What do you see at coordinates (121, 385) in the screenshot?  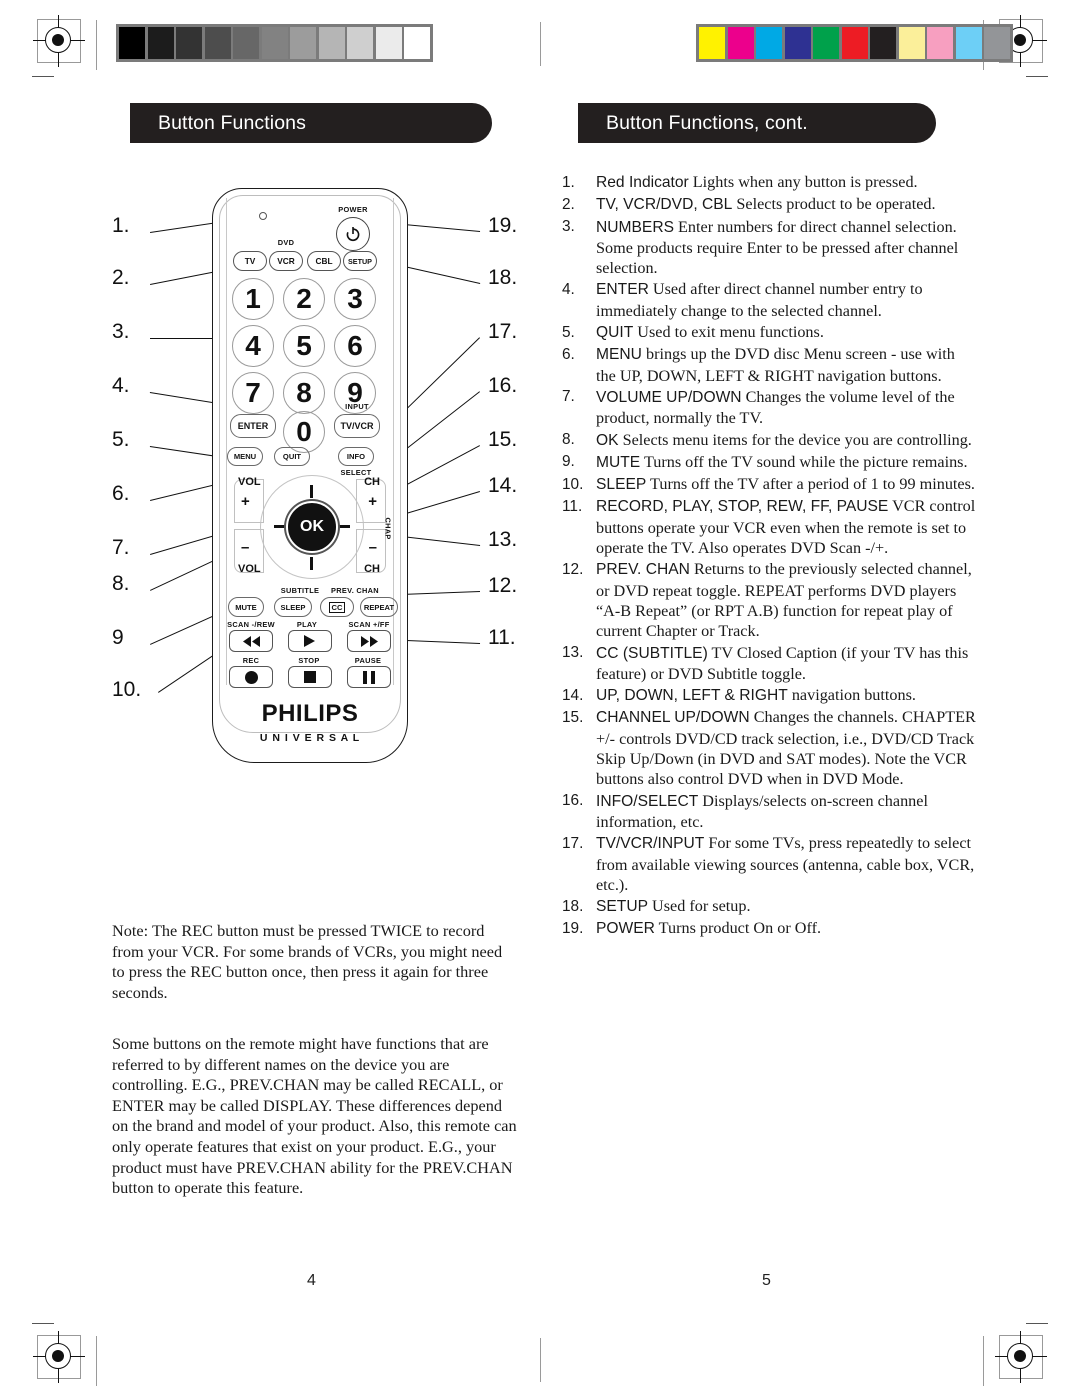 I see `callout-left-4: 4.` at bounding box center [121, 385].